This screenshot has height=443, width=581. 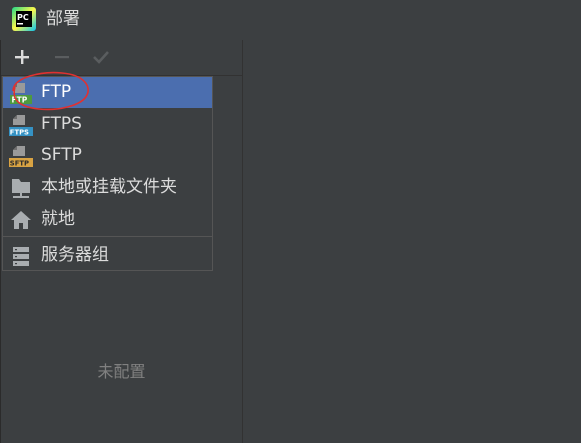 What do you see at coordinates (107, 92) in the screenshot?
I see `menu-item-ftp: FTP FTP` at bounding box center [107, 92].